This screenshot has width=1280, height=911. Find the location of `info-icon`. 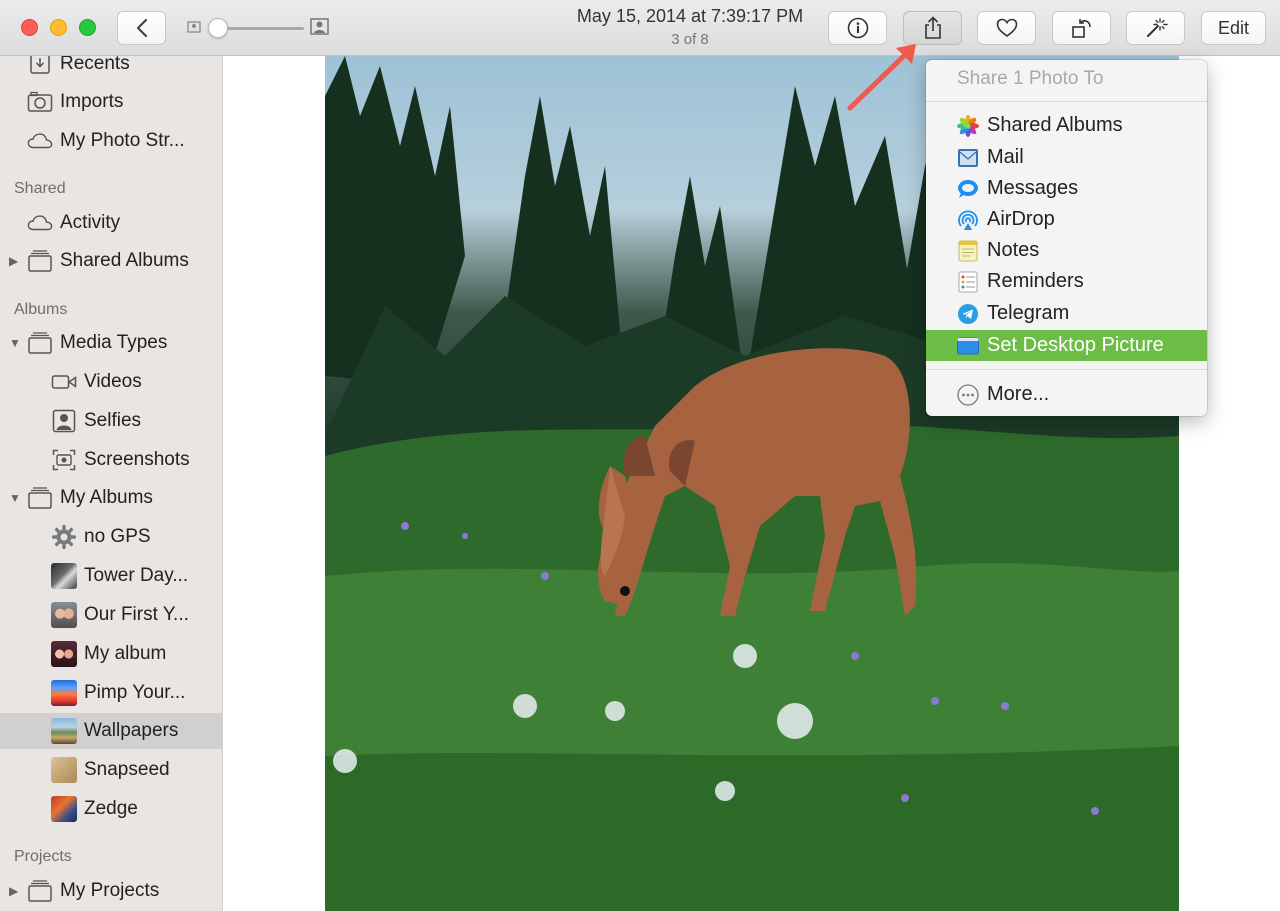

info-icon is located at coordinates (857, 28).